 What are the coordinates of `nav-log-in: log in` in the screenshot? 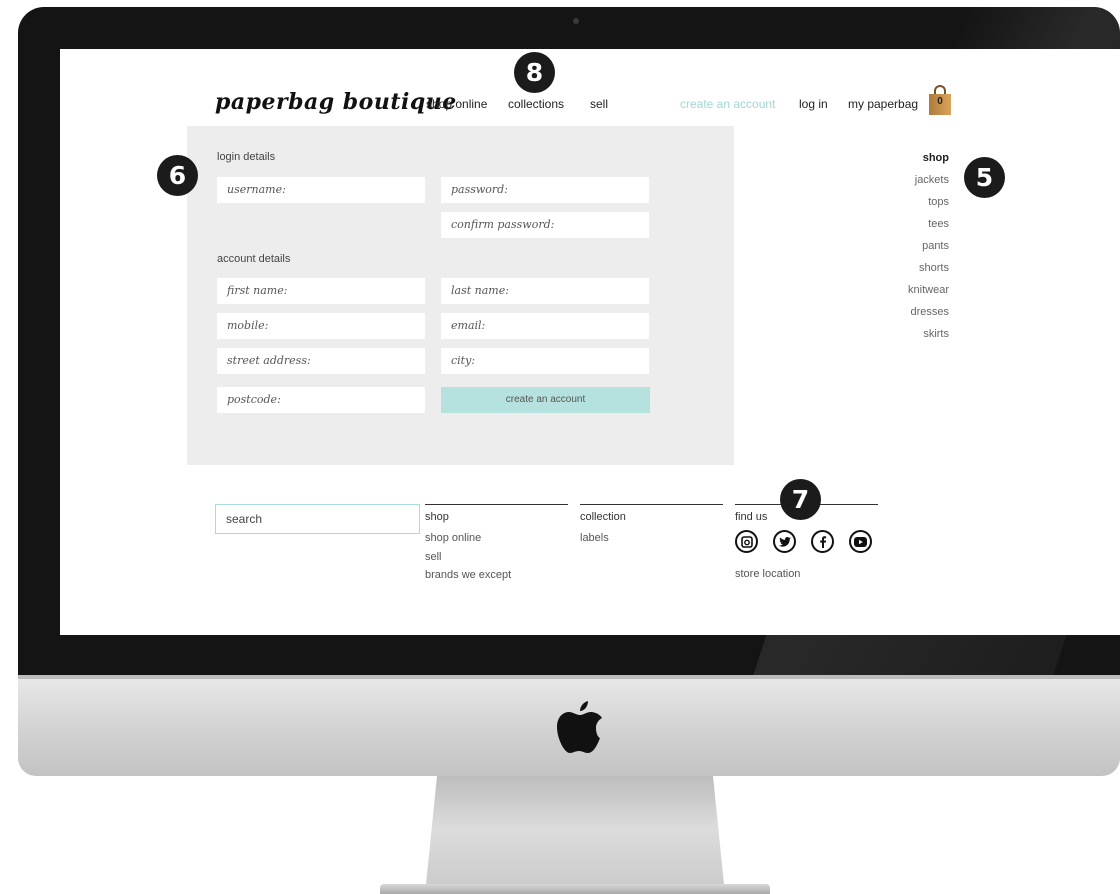 It's located at (813, 104).